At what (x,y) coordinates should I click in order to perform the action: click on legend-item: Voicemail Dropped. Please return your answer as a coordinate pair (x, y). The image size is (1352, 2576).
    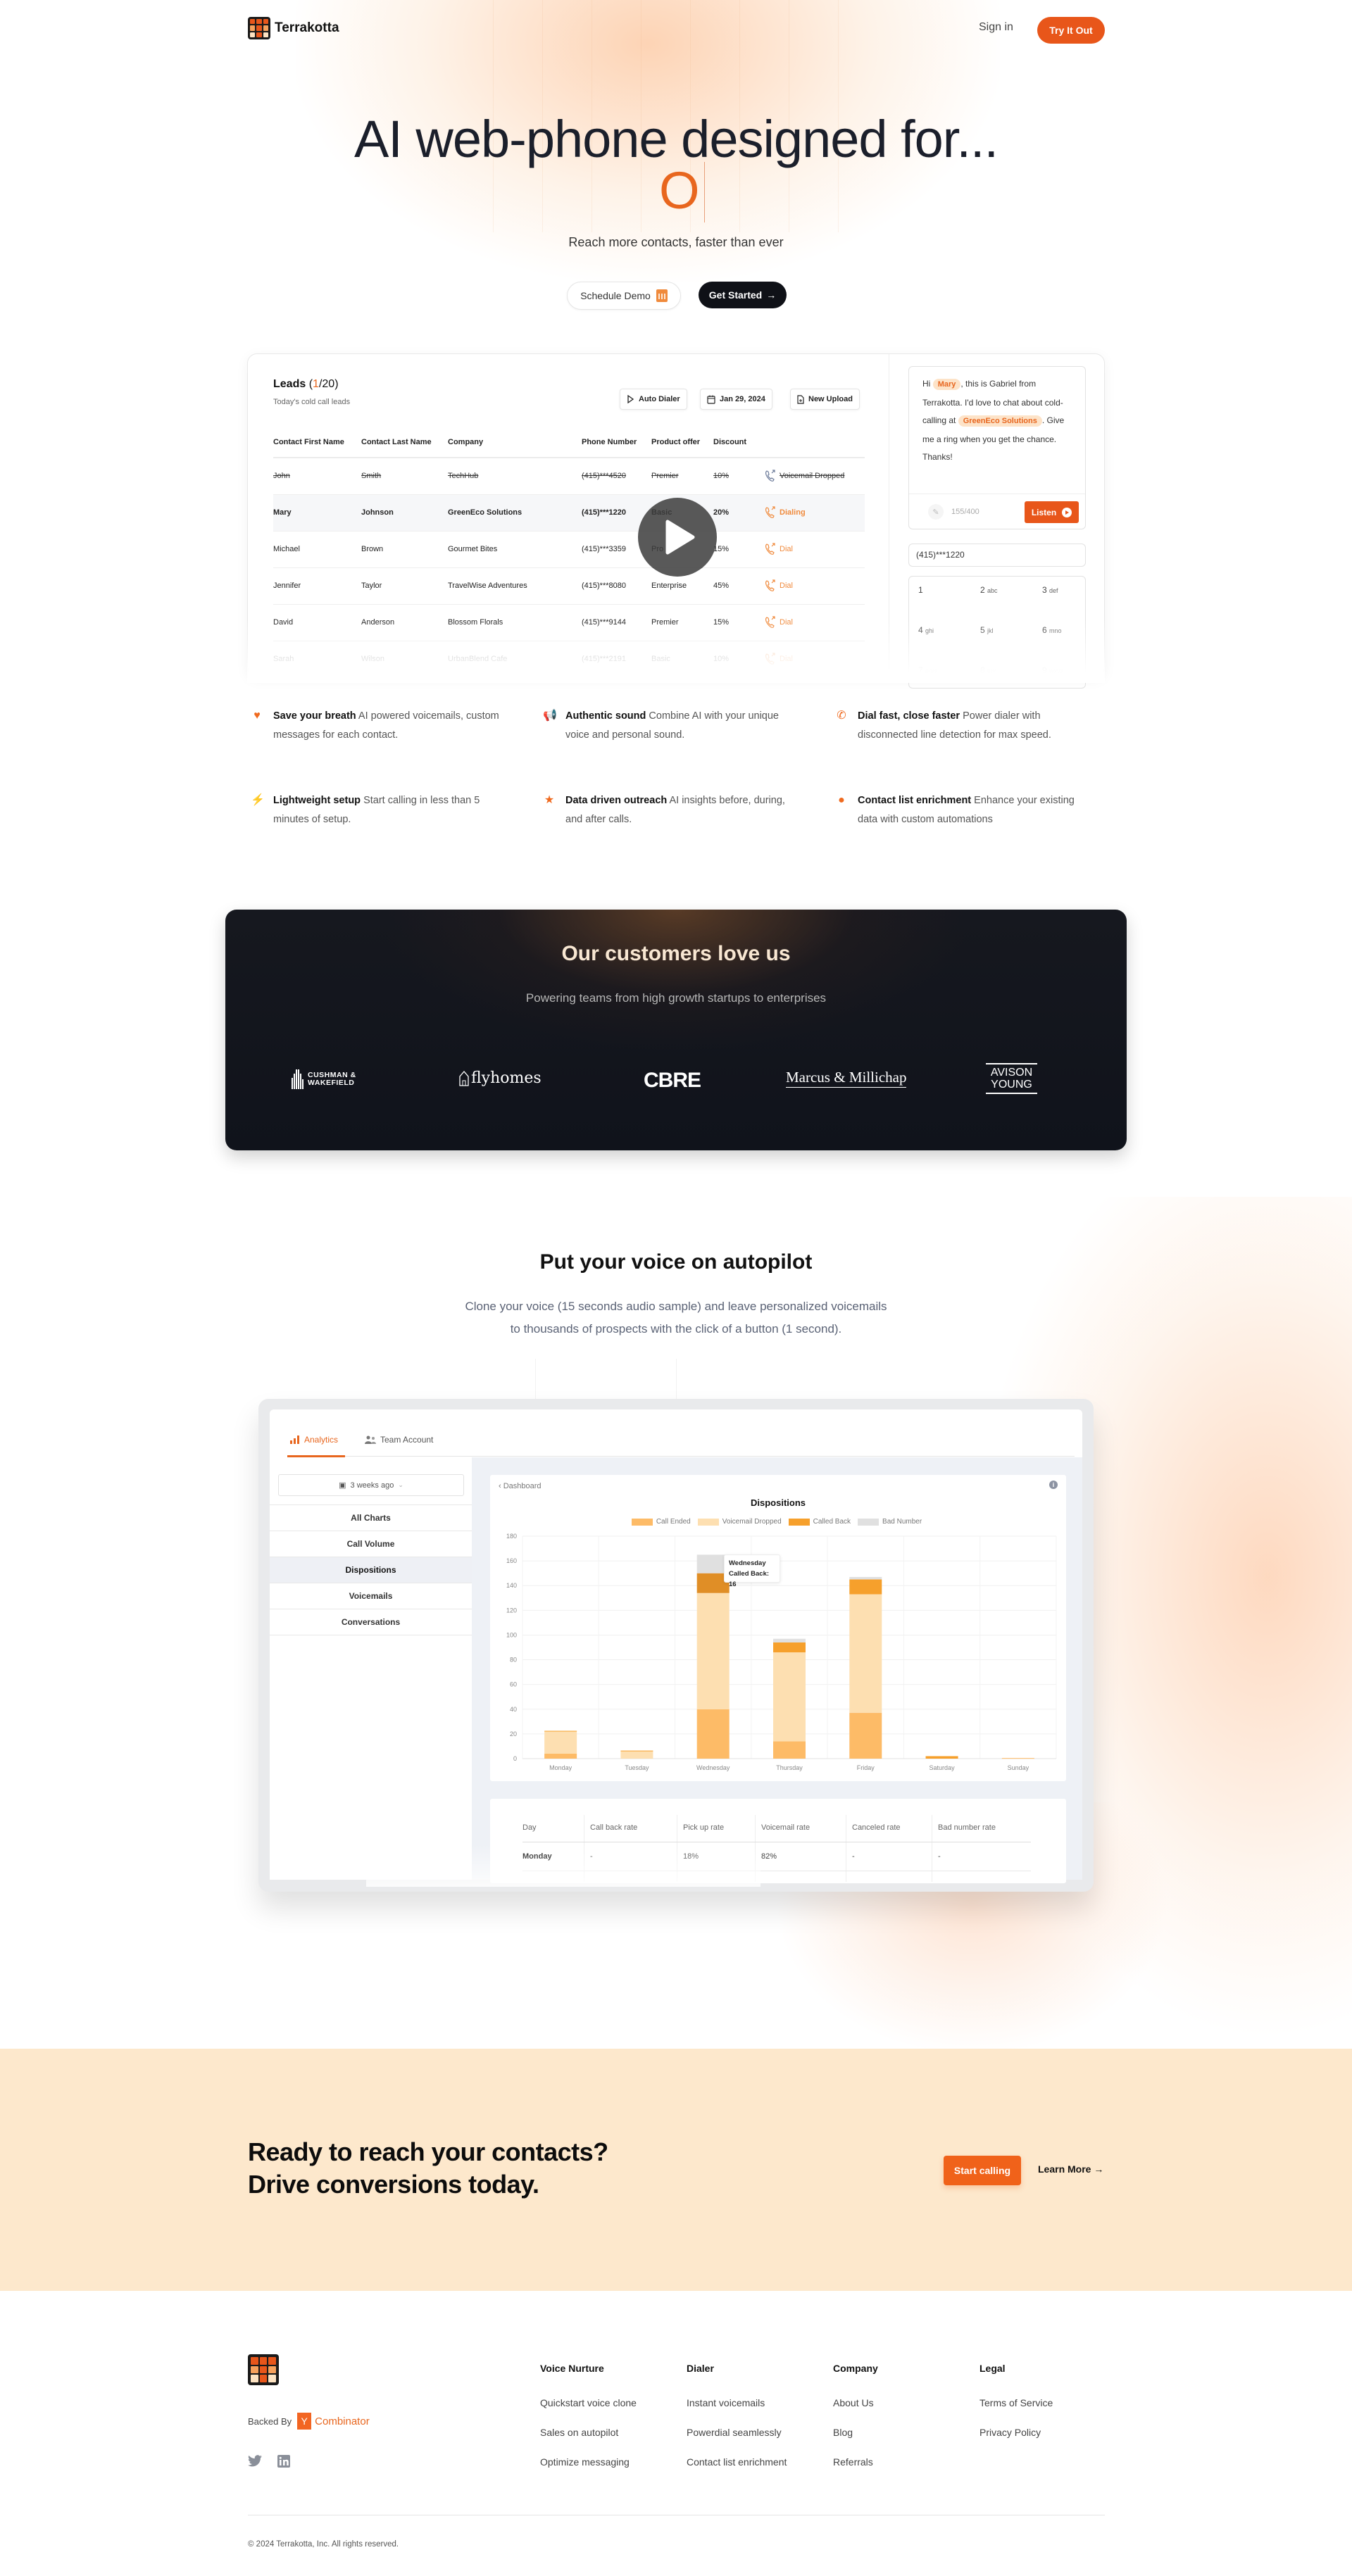
    Looking at the image, I should click on (739, 1522).